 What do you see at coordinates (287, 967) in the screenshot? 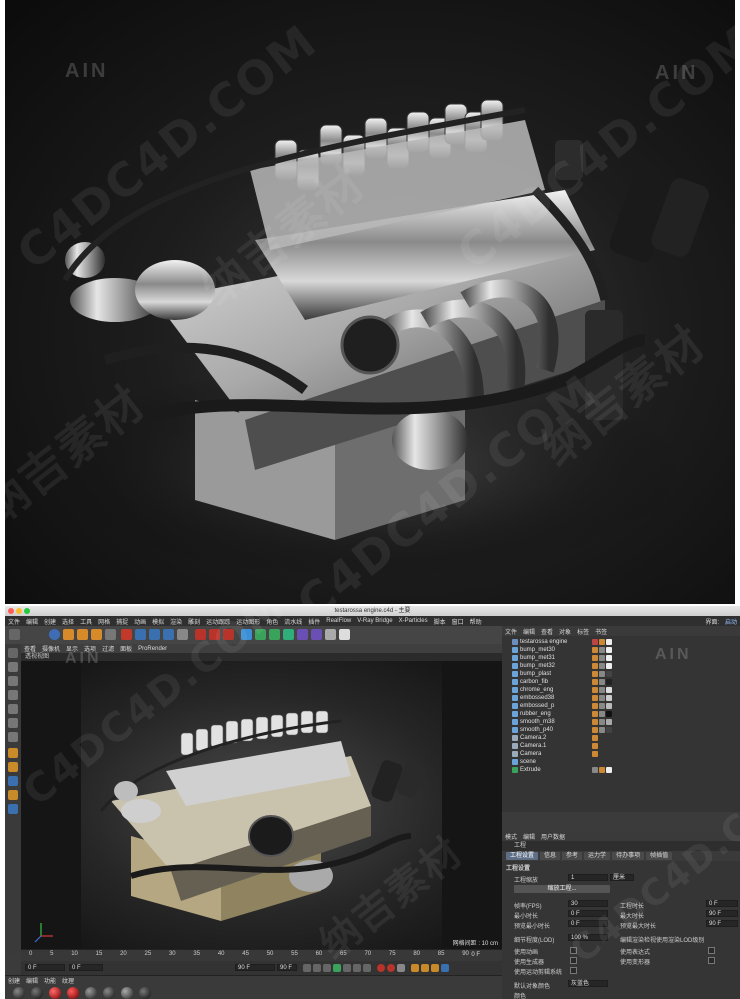
I see `preview-end-field: 90 F` at bounding box center [287, 967].